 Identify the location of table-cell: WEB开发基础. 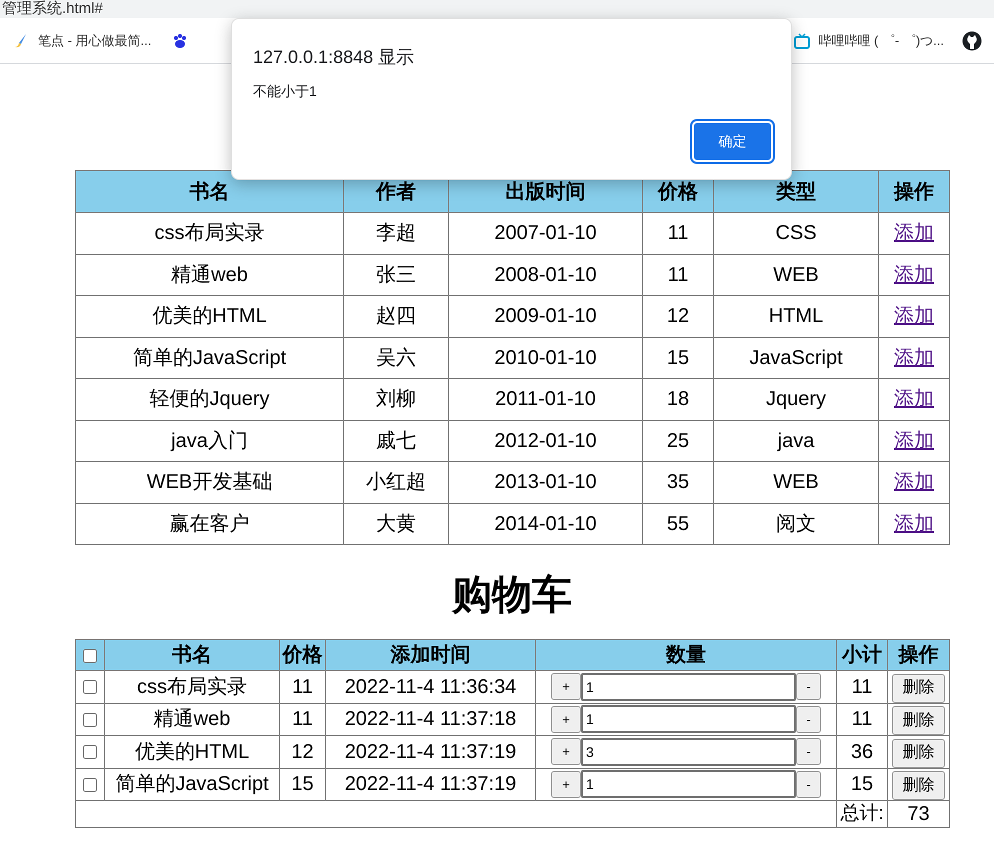
(210, 482).